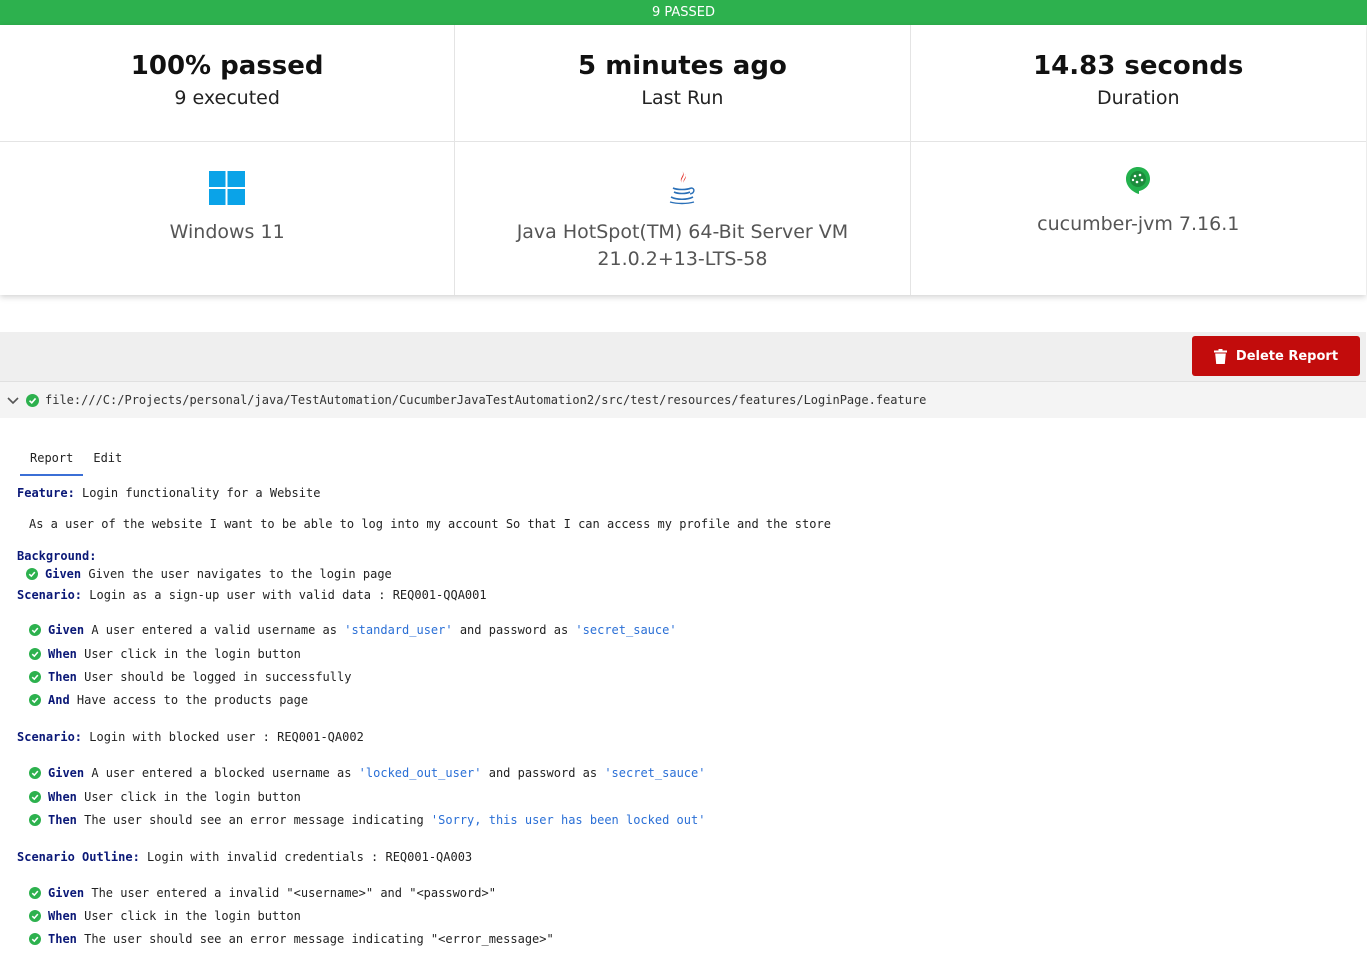  I want to click on delete-report-button: Delete Report, so click(1276, 356).